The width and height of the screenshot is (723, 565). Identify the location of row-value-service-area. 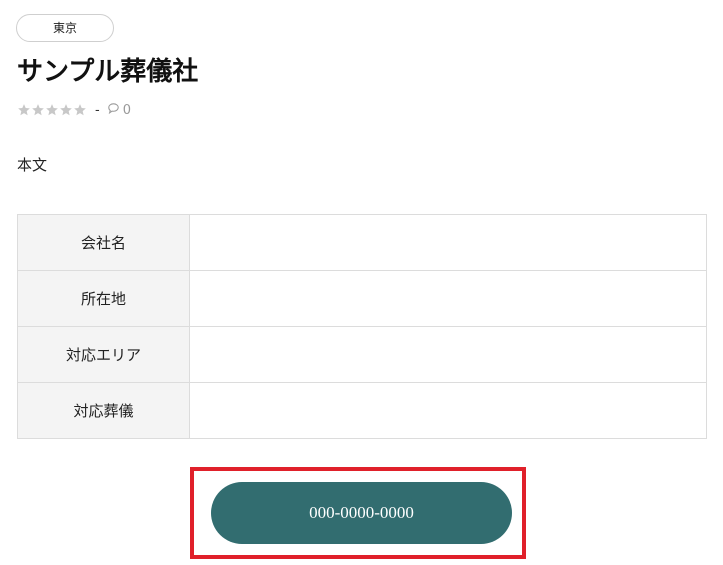
(448, 354).